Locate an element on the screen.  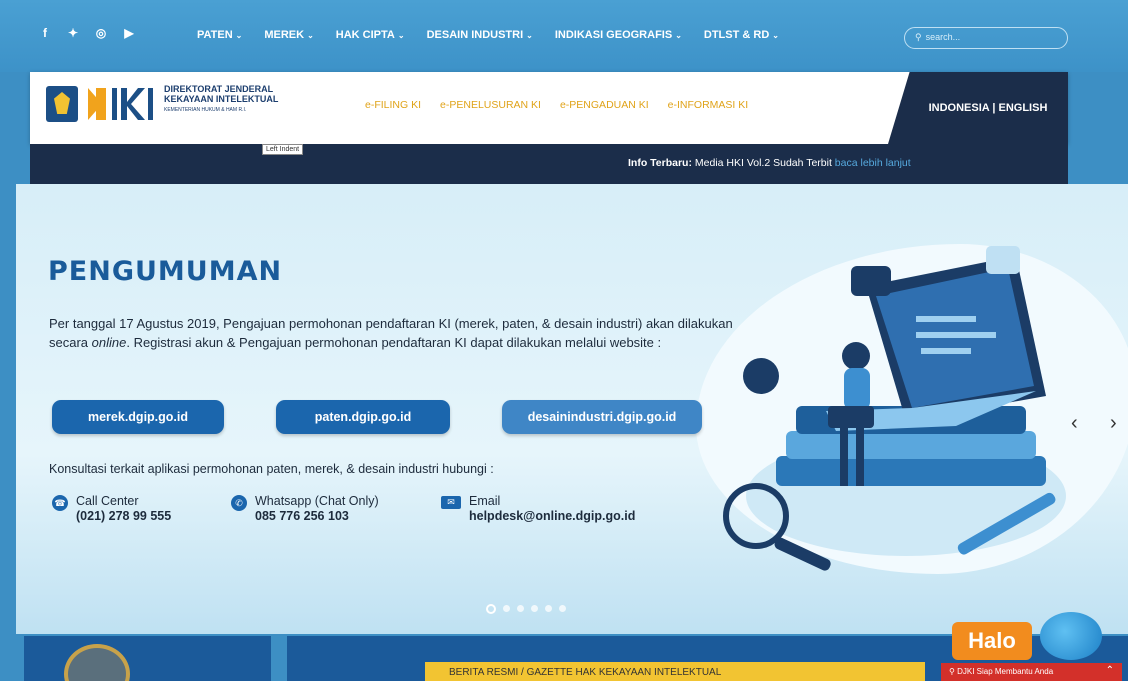
halo-chat-button: Halo is located at coordinates (992, 641).